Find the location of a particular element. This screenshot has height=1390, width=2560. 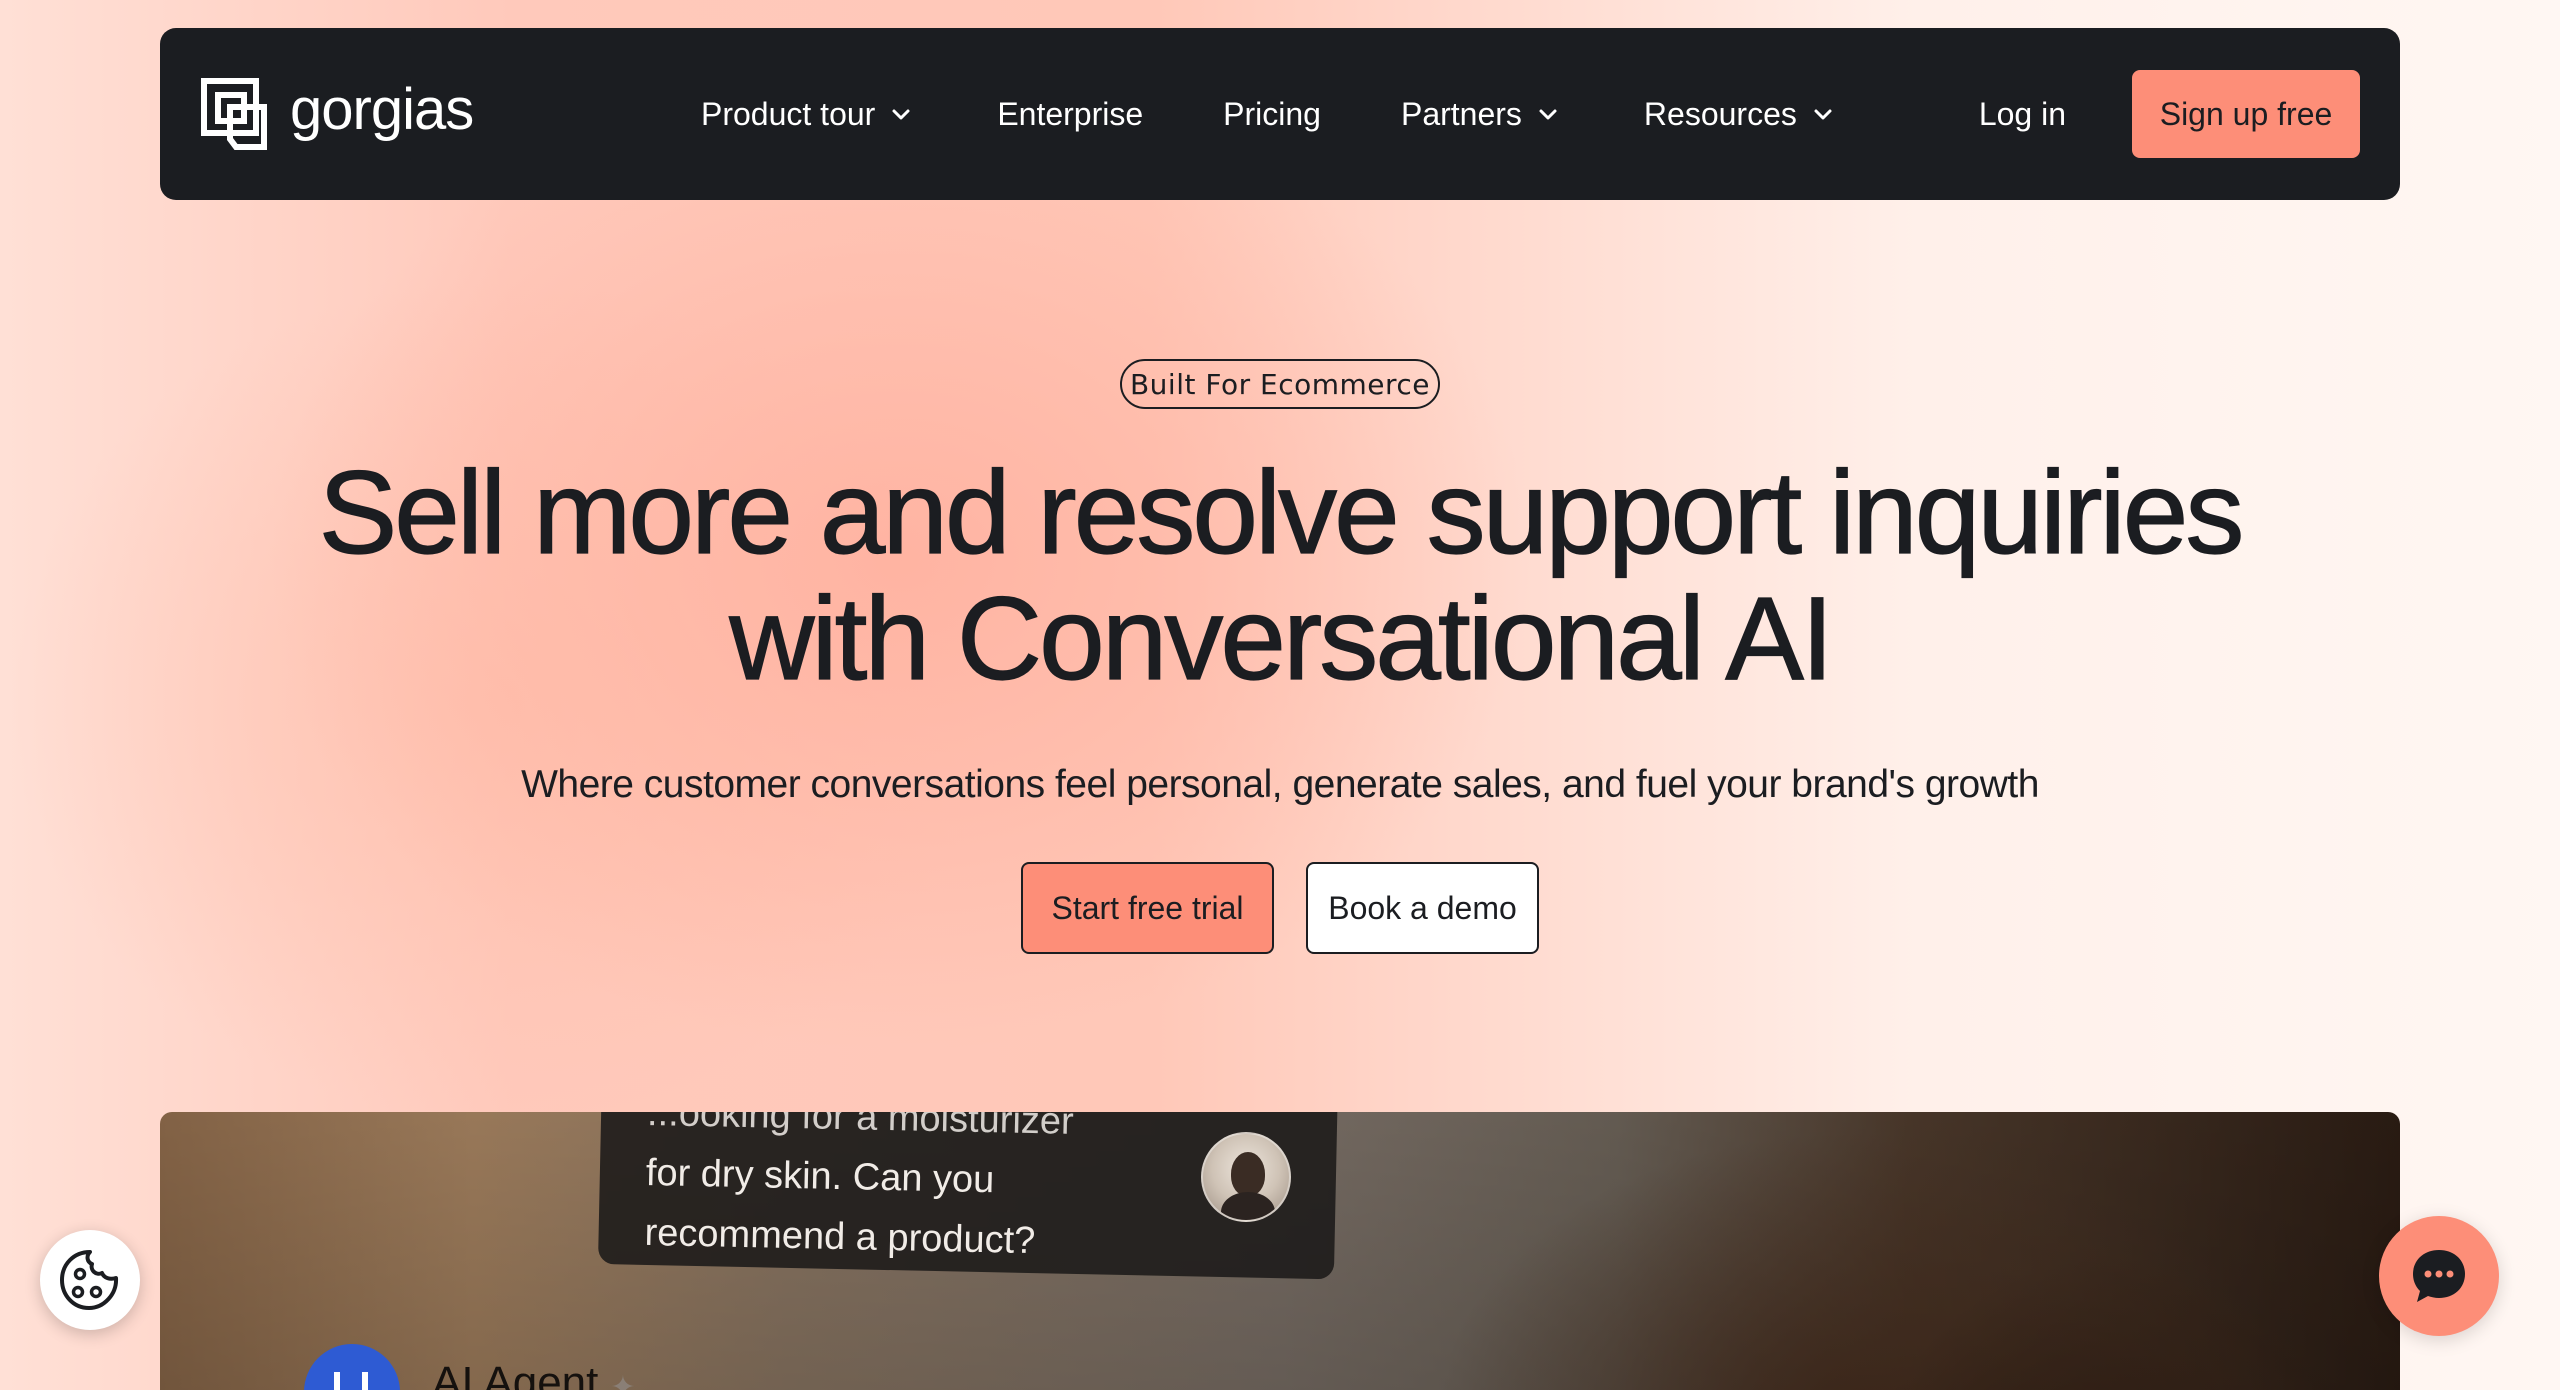

agent-name-text: AI Agent is located at coordinates (515, 1374).